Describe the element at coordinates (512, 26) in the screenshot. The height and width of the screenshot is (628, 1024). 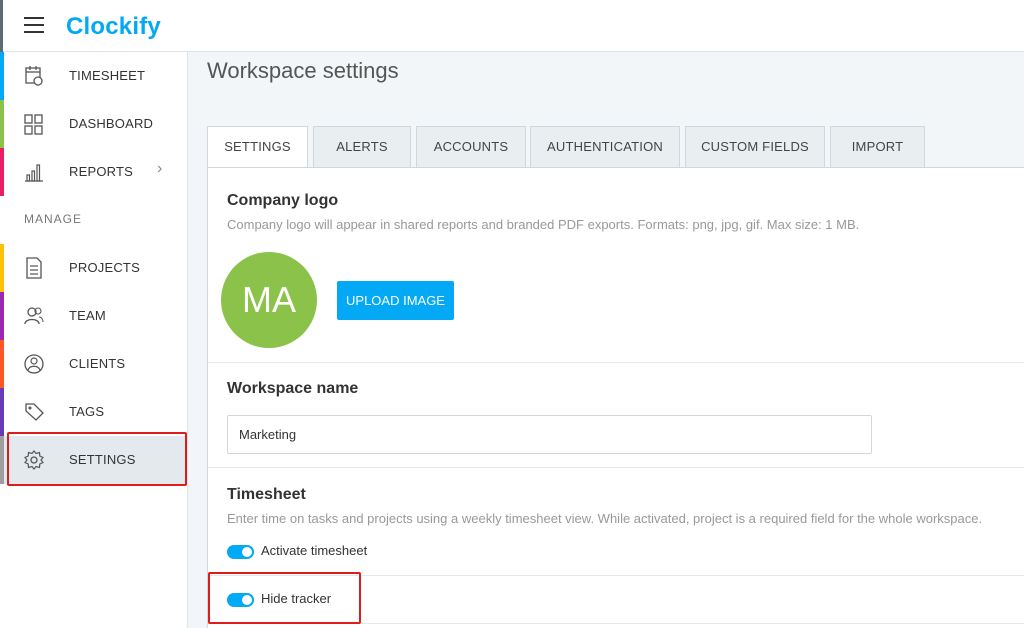
I see `top-bar: Clockify` at that location.